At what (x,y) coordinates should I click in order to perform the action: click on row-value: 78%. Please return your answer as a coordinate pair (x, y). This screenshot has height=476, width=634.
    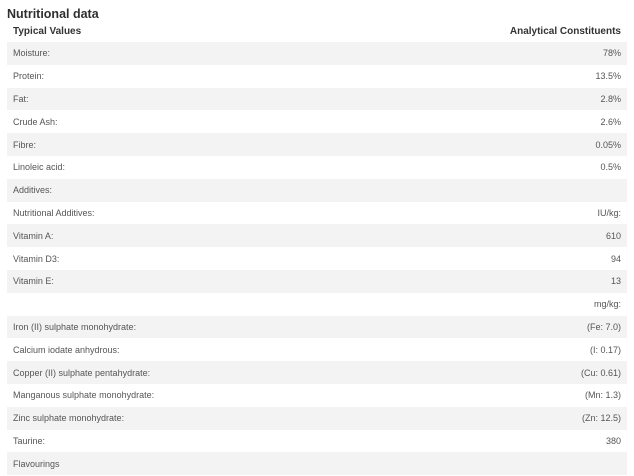
    Looking at the image, I should click on (503, 53).